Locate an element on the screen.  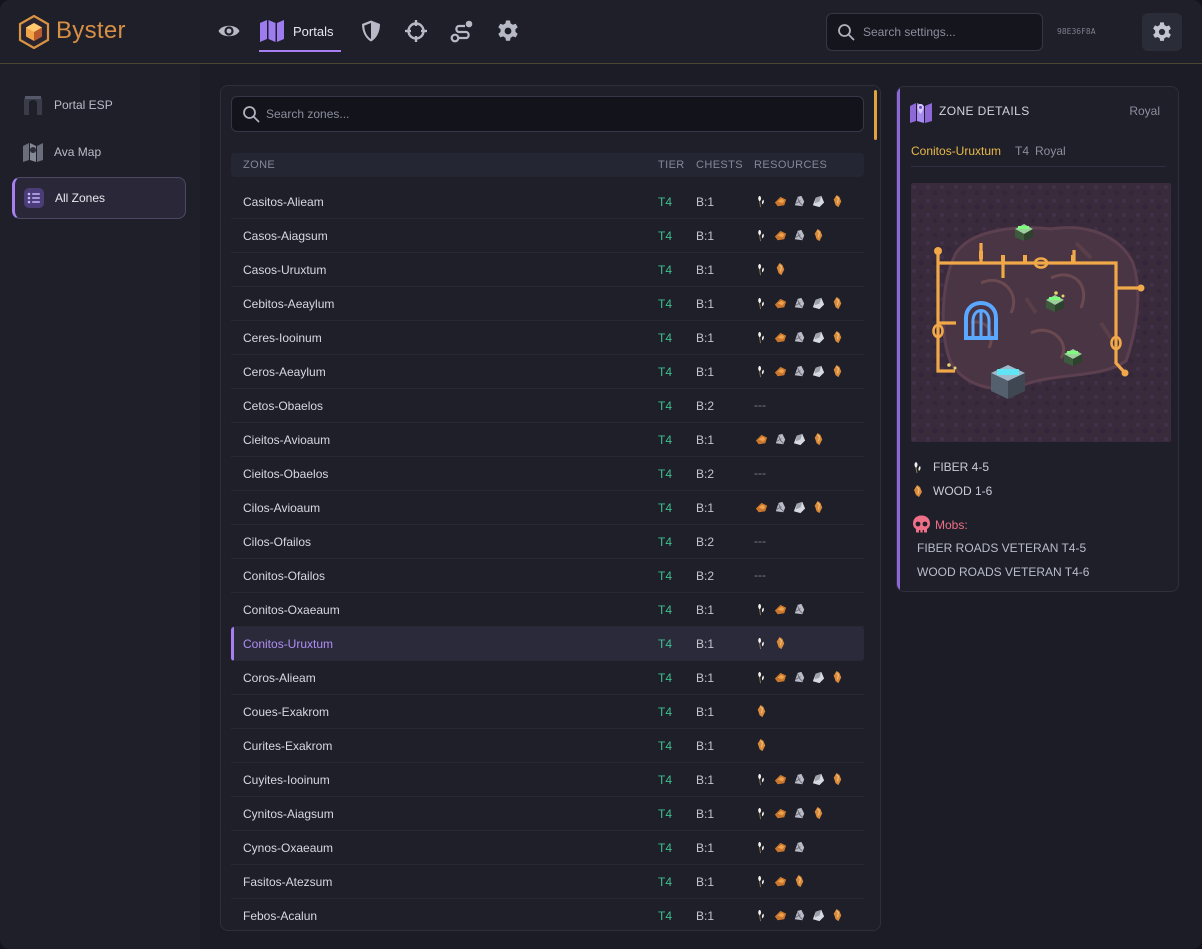
zone-name-cell: Coues-Exakrom is located at coordinates (286, 712).